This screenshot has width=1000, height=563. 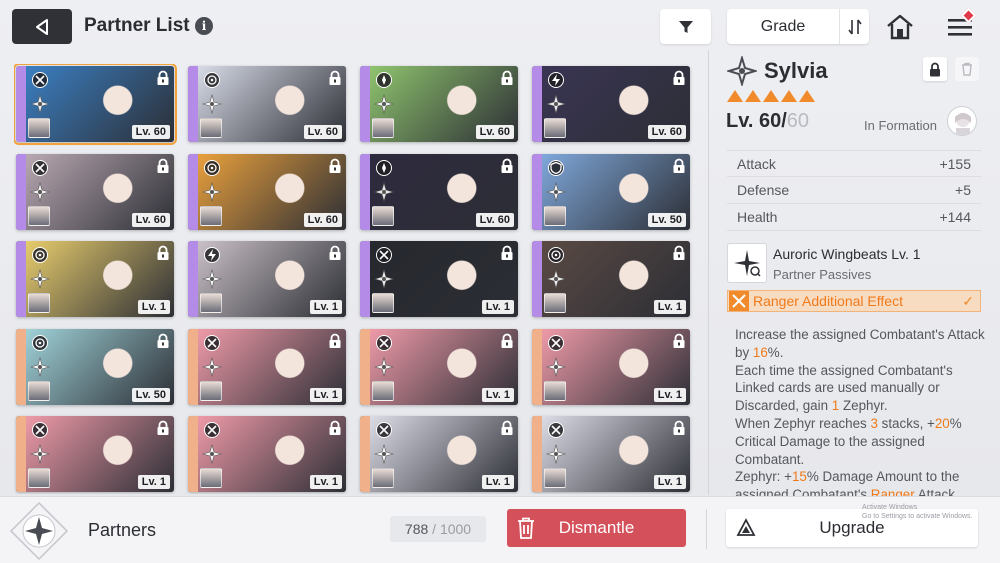 I want to click on shuriken-class-icon, so click(x=742, y=71).